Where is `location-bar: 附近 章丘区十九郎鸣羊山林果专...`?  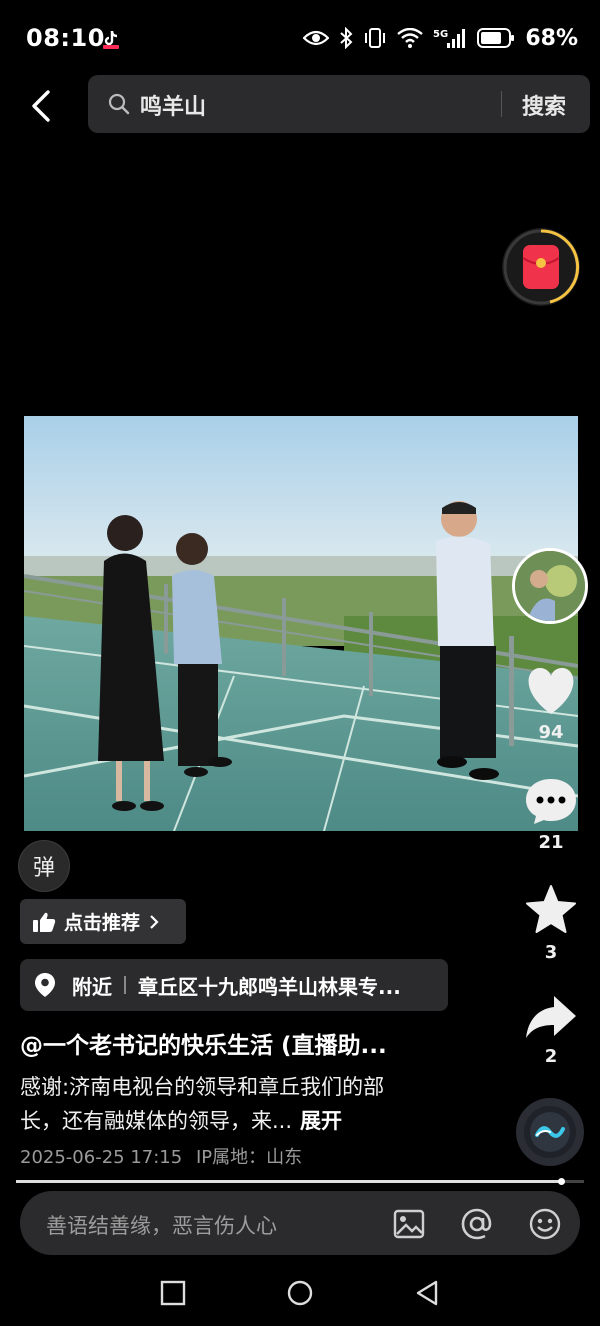 location-bar: 附近 章丘区十九郎鸣羊山林果专... is located at coordinates (234, 985).